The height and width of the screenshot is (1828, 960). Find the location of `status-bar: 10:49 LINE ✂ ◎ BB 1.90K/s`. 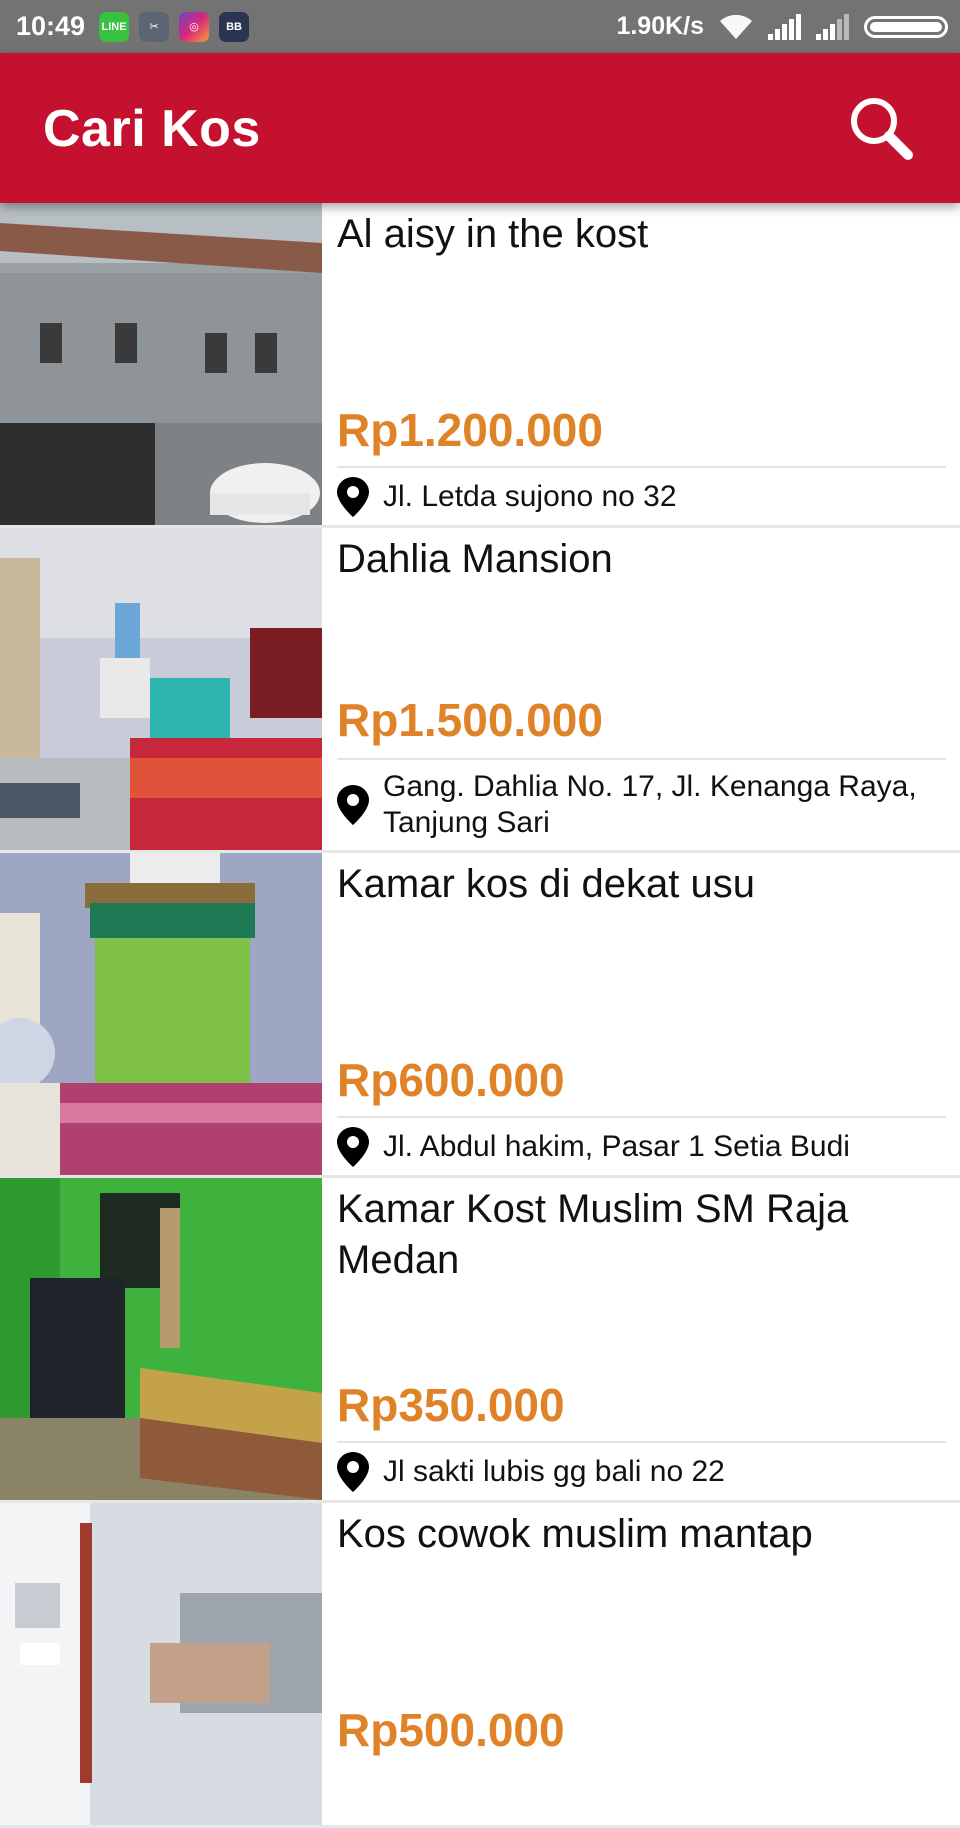

status-bar: 10:49 LINE ✂ ◎ BB 1.90K/s is located at coordinates (480, 26).